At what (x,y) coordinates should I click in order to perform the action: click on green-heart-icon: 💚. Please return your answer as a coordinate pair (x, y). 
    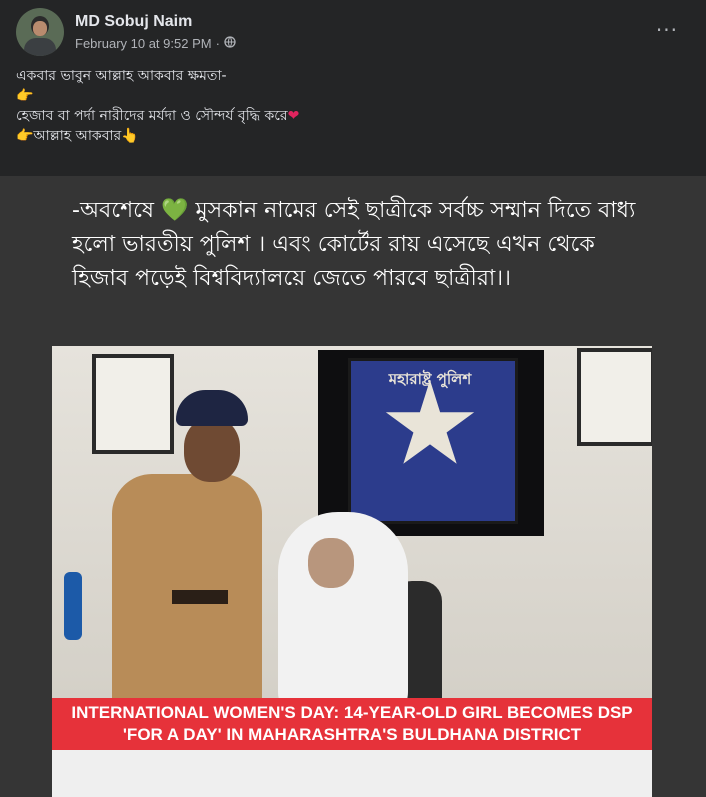
    Looking at the image, I should click on (175, 210).